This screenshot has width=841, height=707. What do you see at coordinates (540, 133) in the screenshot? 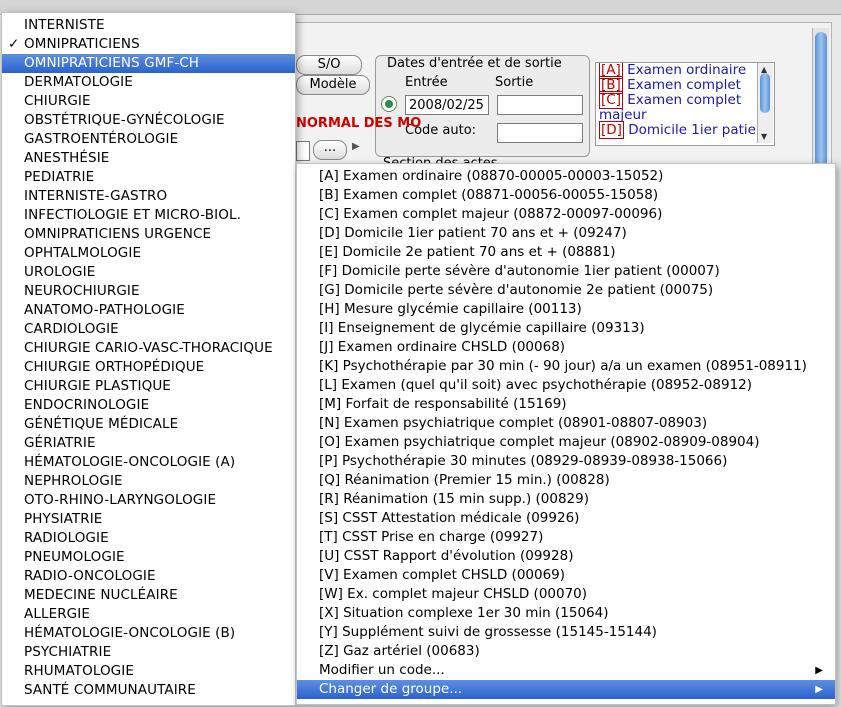
I see `code-auto-field` at bounding box center [540, 133].